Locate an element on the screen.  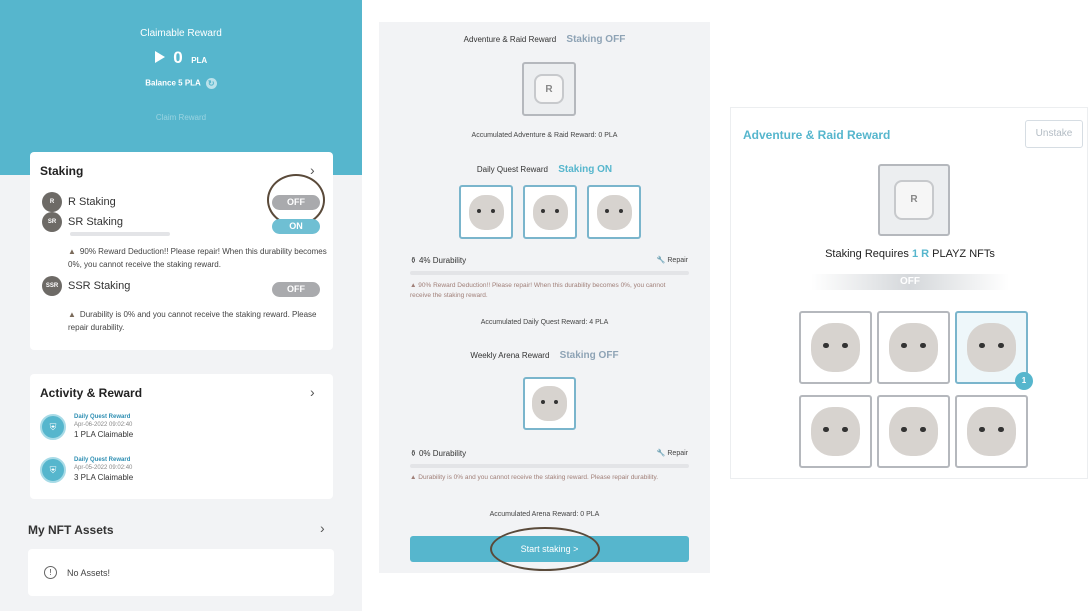
unstake-button: Unstake is located at coordinates (1054, 134).